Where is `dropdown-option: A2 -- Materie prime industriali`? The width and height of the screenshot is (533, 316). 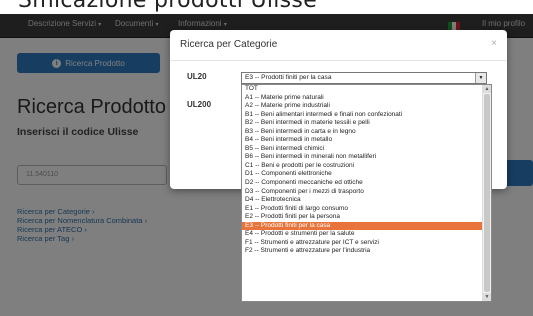 dropdown-option: A2 -- Materie prime industriali is located at coordinates (366, 106).